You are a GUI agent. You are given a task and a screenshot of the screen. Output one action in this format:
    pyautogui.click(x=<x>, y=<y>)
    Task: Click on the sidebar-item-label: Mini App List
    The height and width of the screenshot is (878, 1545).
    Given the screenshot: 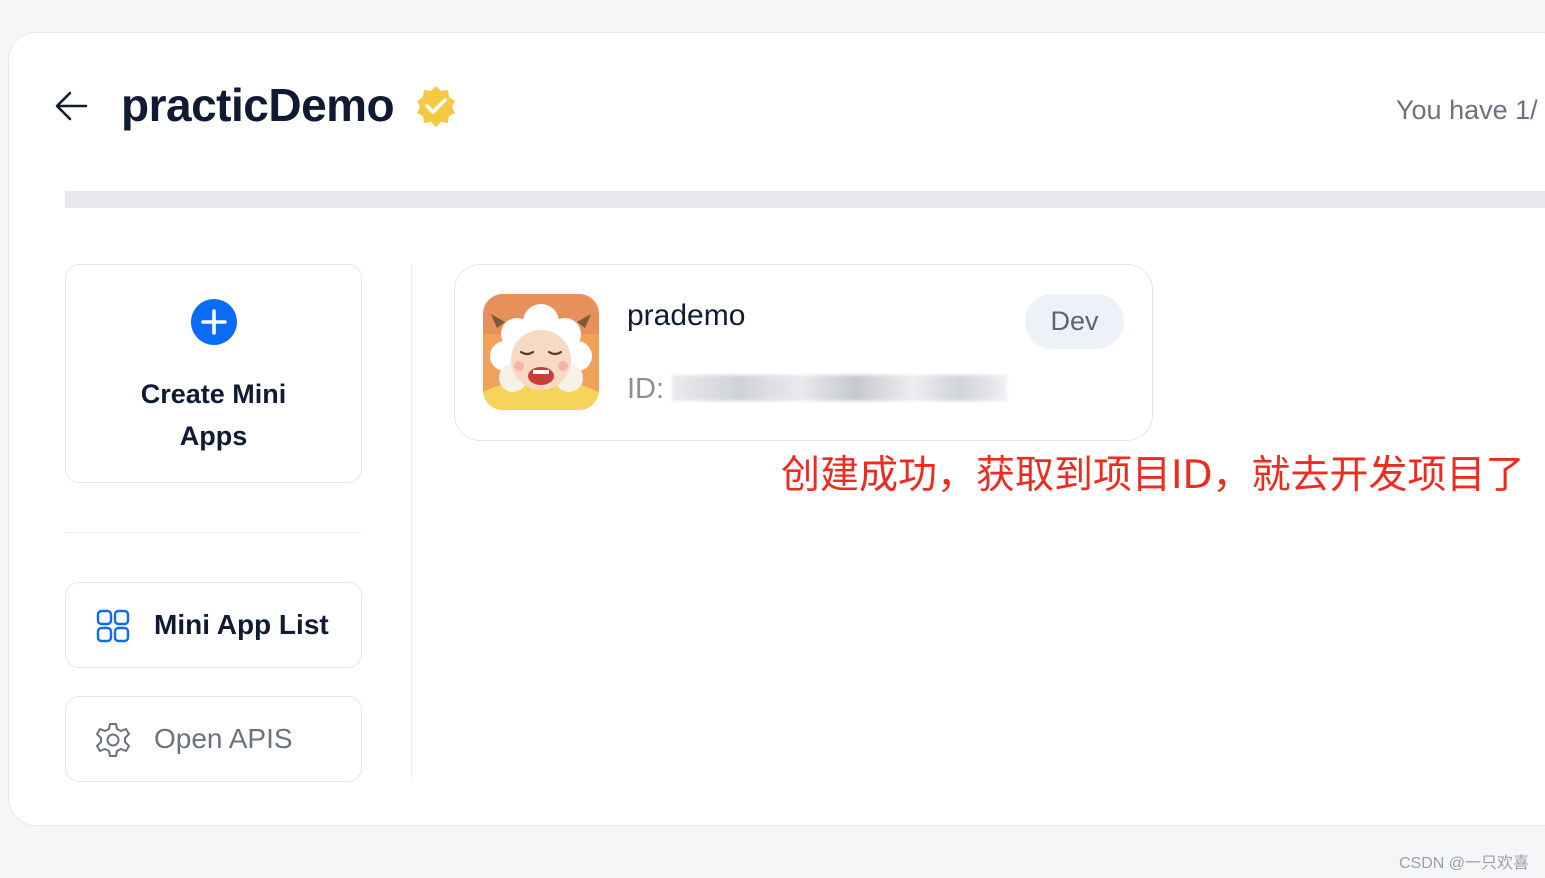 What is the action you would take?
    pyautogui.click(x=241, y=624)
    